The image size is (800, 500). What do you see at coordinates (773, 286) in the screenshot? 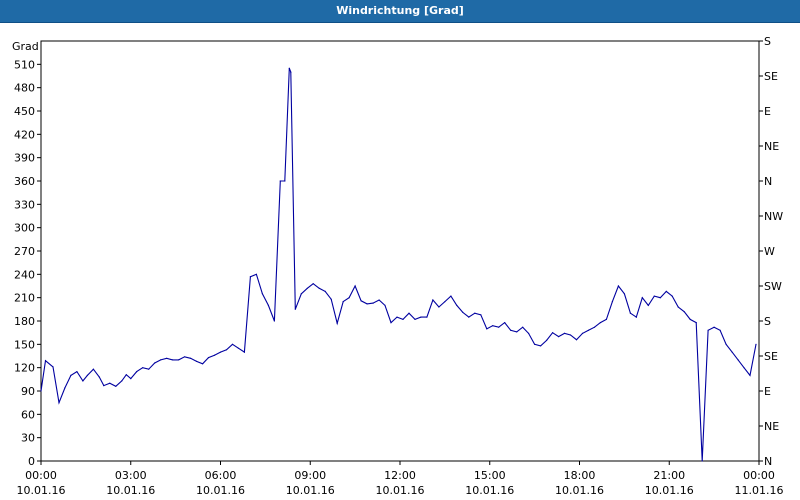
I see `right-axis-label: SW` at bounding box center [773, 286].